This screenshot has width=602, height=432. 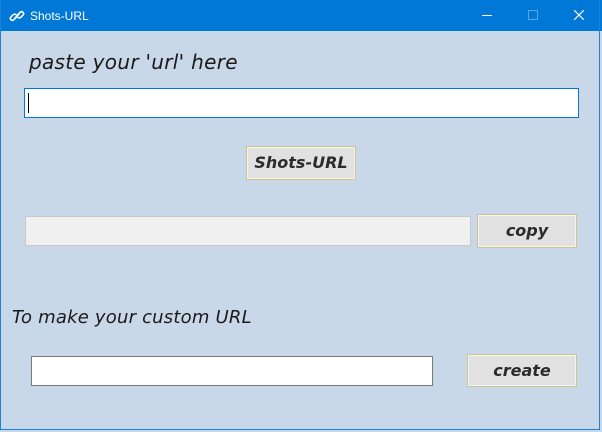 What do you see at coordinates (133, 62) in the screenshot?
I see `paste-url-label: paste your 'url' here` at bounding box center [133, 62].